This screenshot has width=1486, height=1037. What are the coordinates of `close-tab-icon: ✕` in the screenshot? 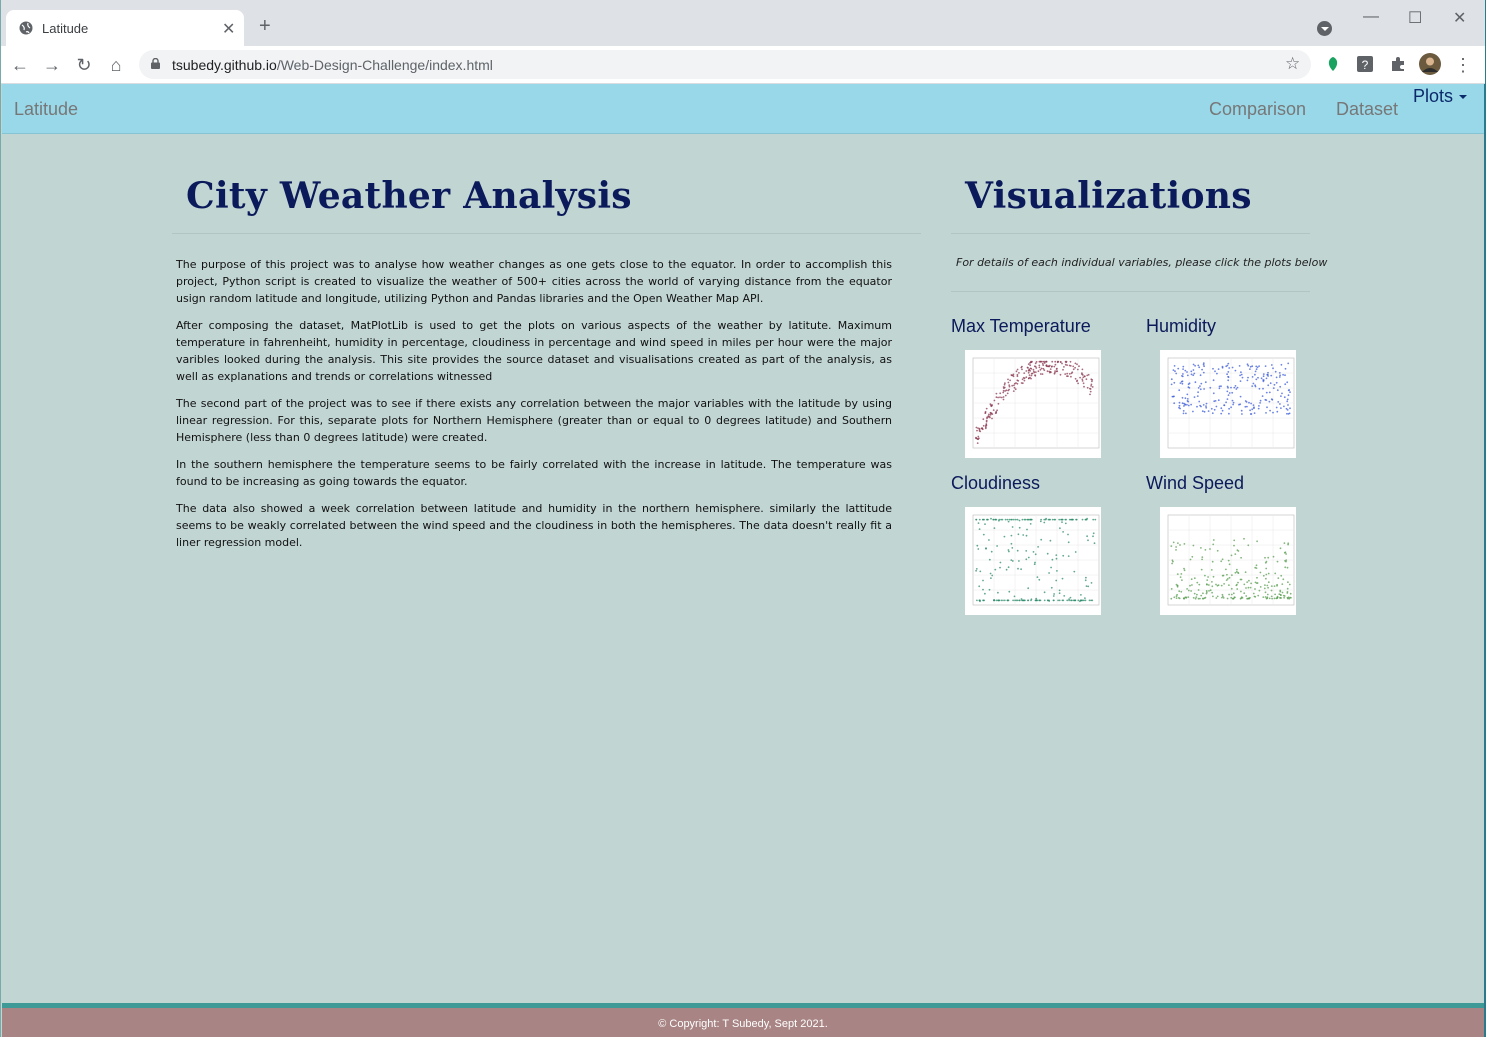 It's located at (228, 29).